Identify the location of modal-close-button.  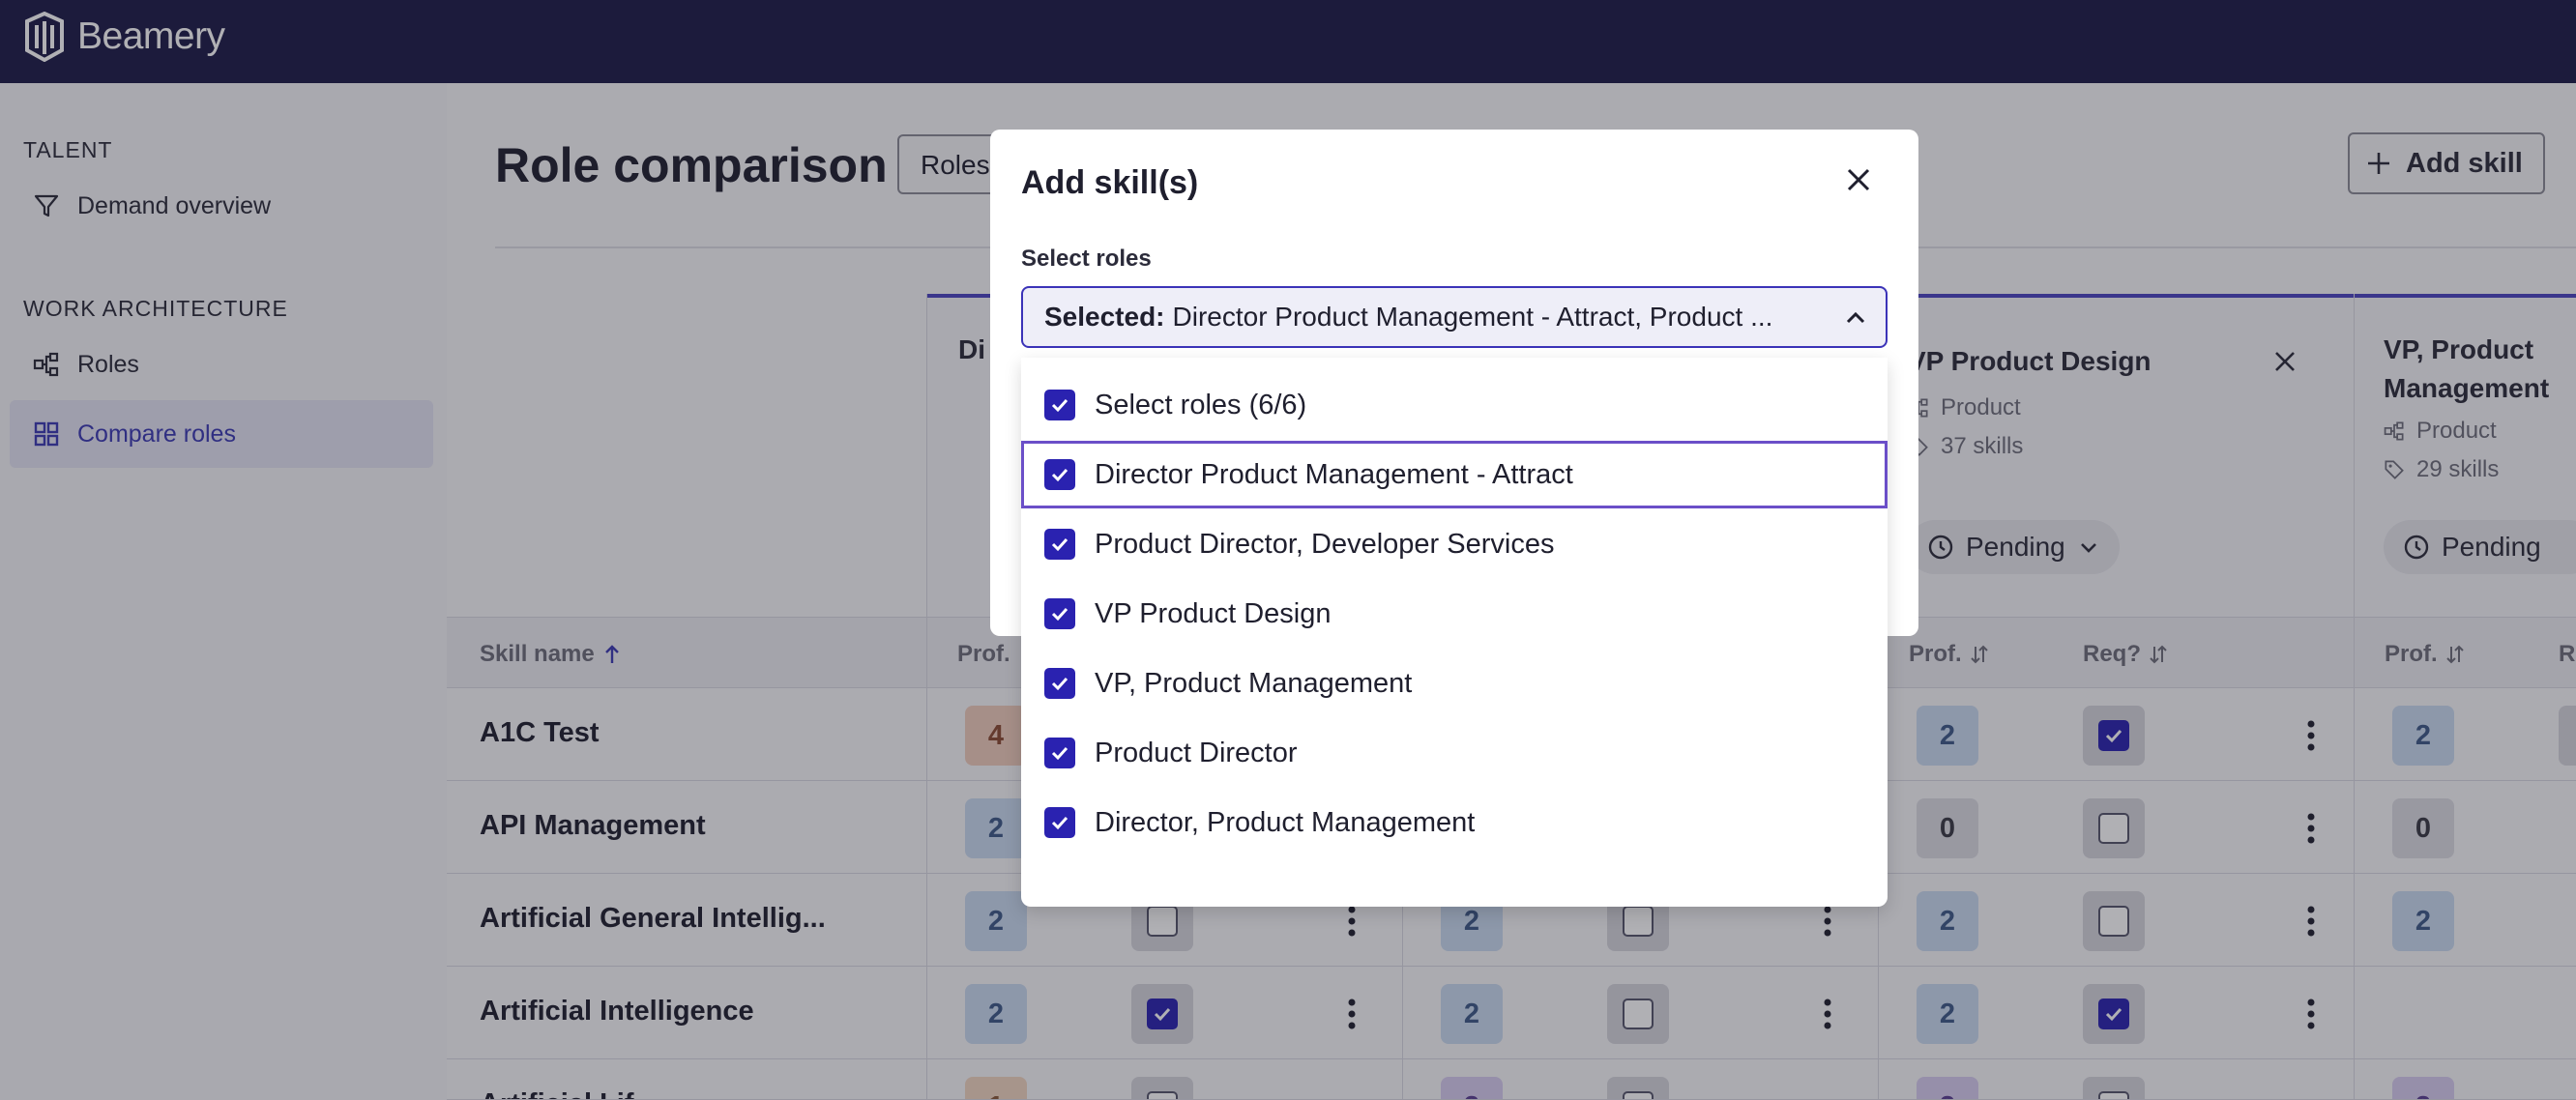
(1858, 179).